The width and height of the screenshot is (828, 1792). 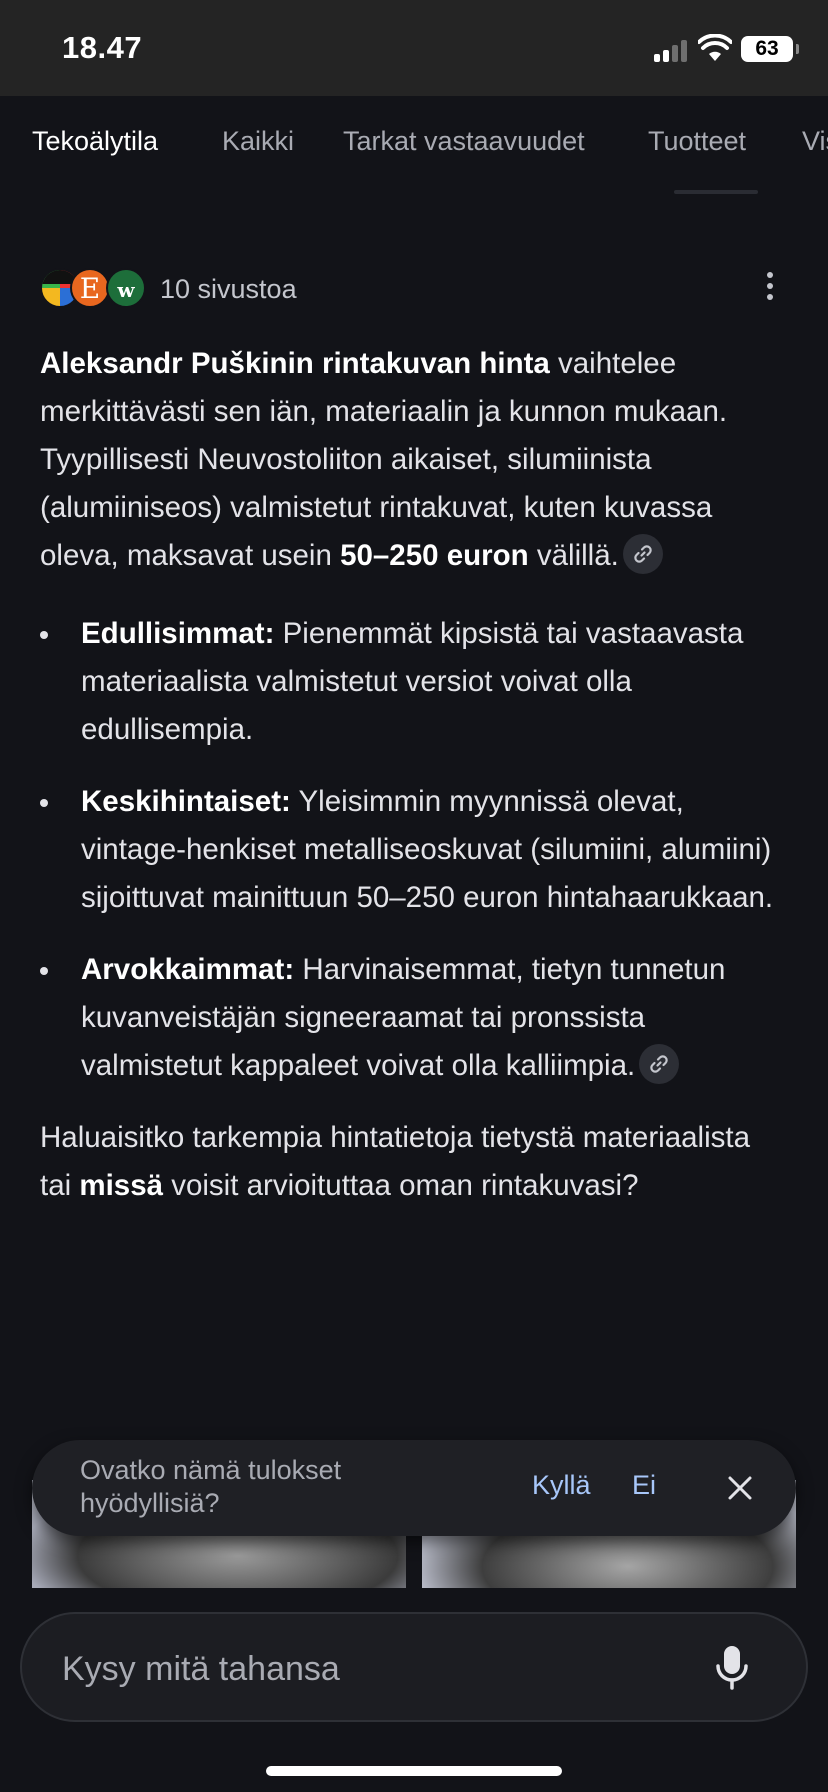 I want to click on tab-exact-matches: Tarkat vastaavuudet, so click(x=464, y=141).